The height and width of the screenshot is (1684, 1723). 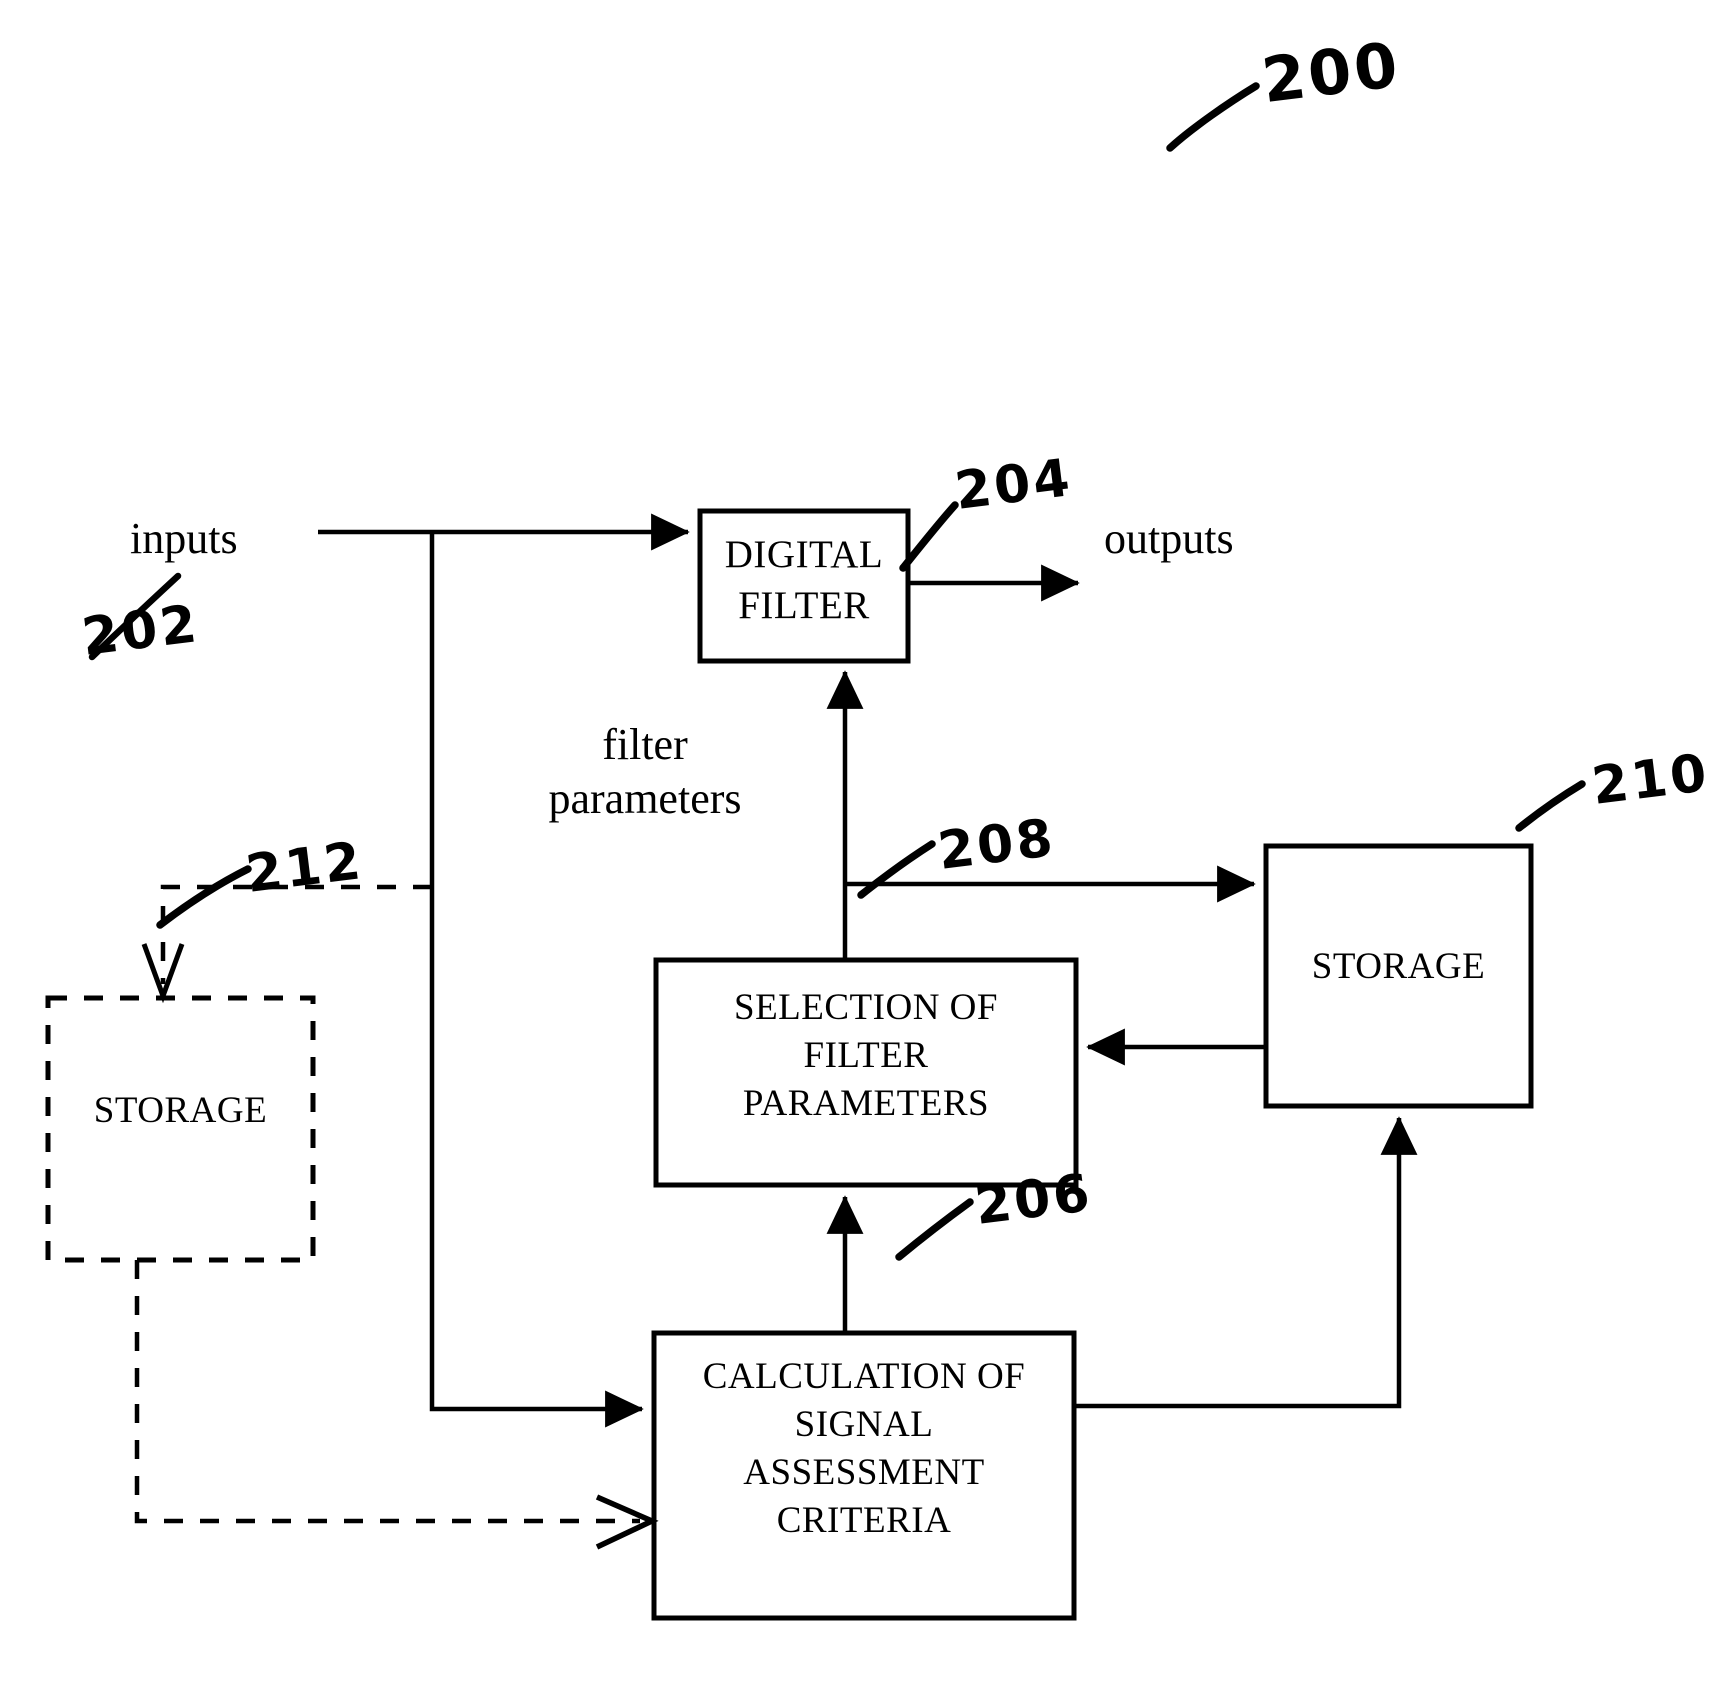 I want to click on signal-label-inputs: inputs, so click(x=184, y=538).